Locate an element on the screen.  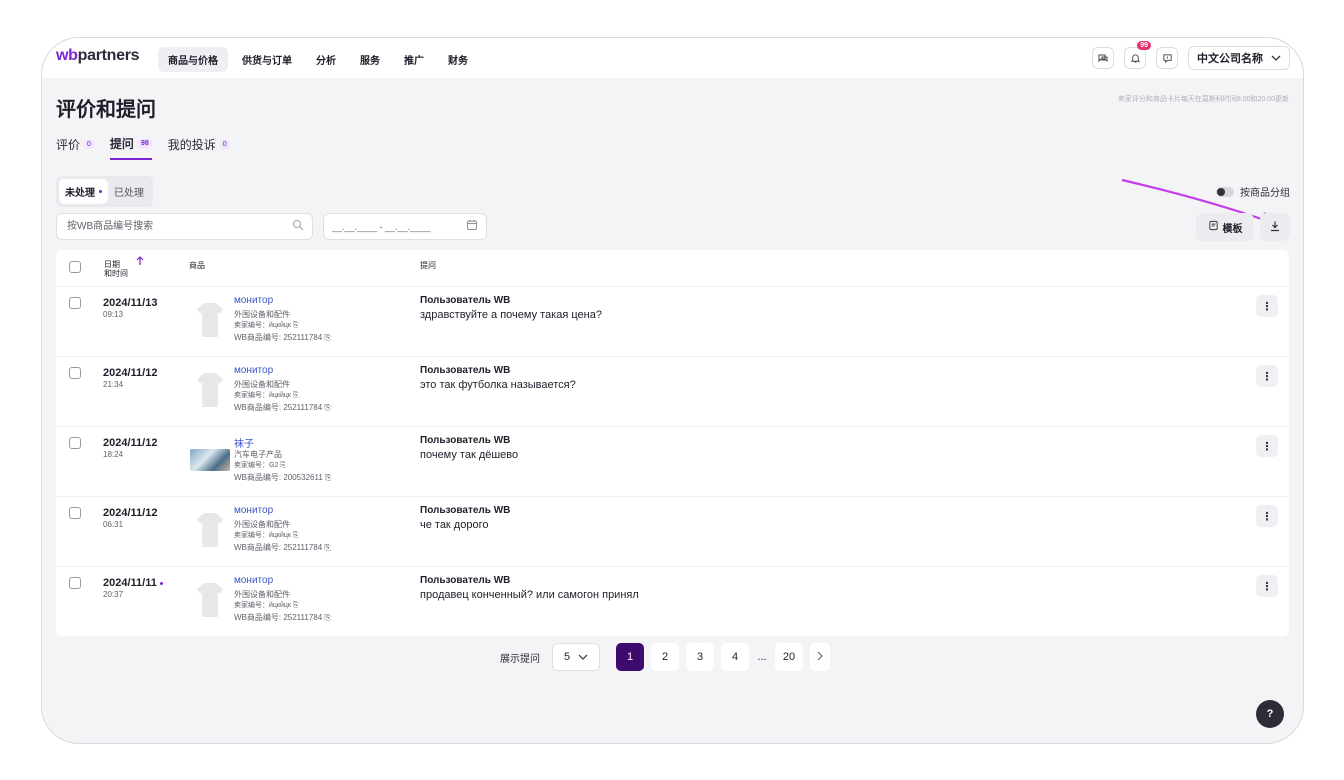
page-4: 4 is located at coordinates (735, 657).